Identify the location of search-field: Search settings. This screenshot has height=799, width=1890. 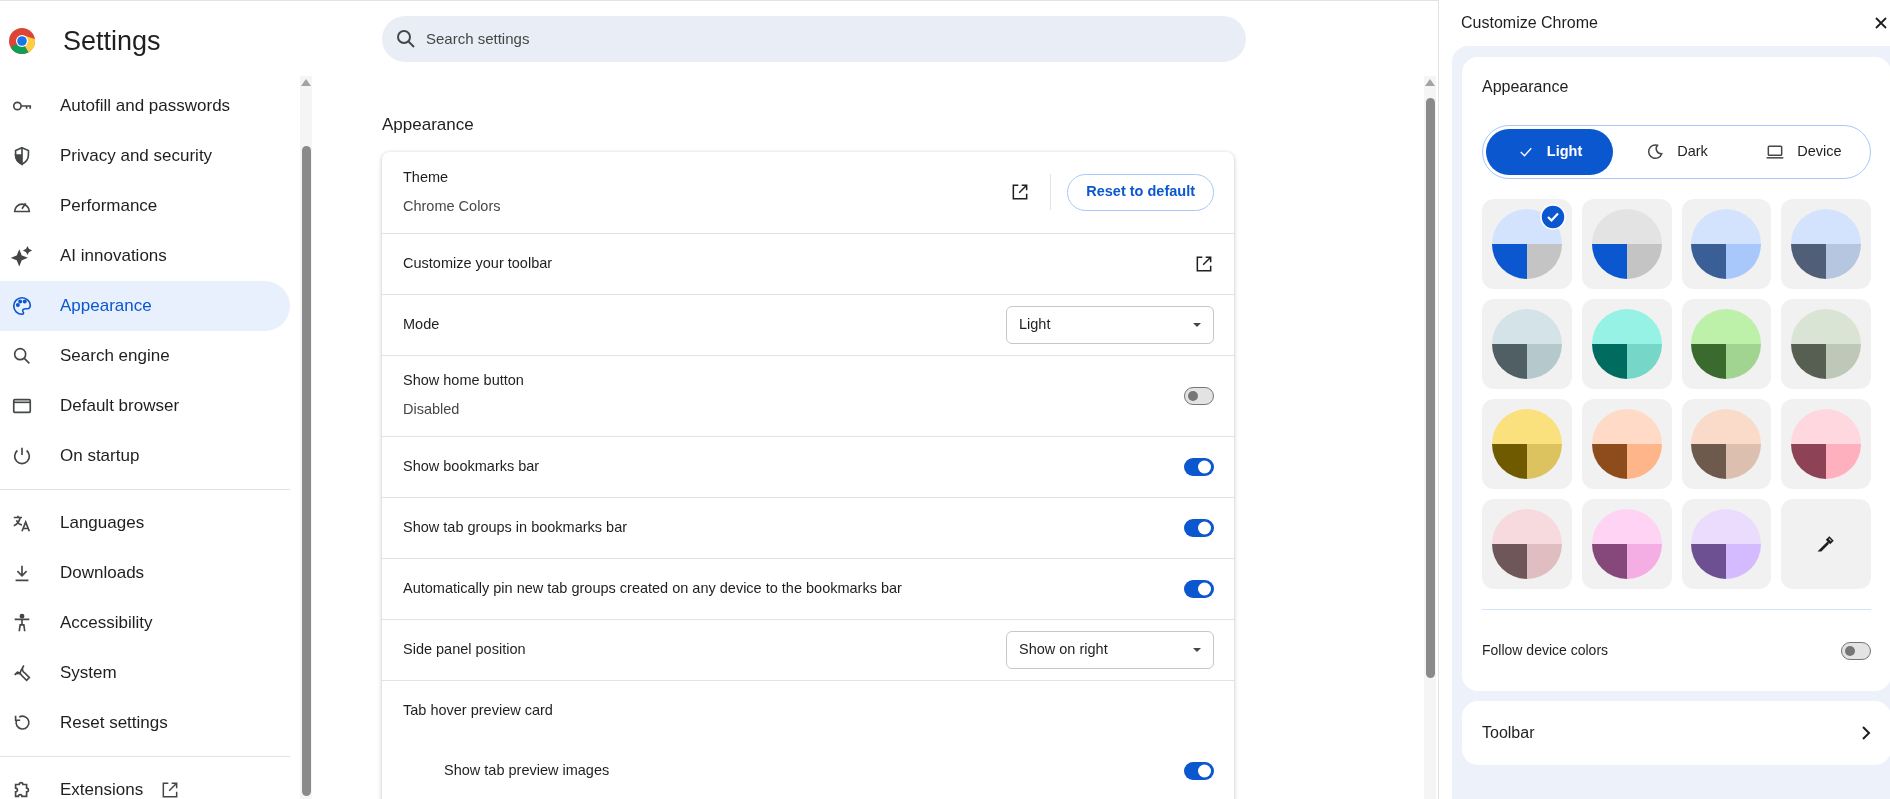
(814, 39).